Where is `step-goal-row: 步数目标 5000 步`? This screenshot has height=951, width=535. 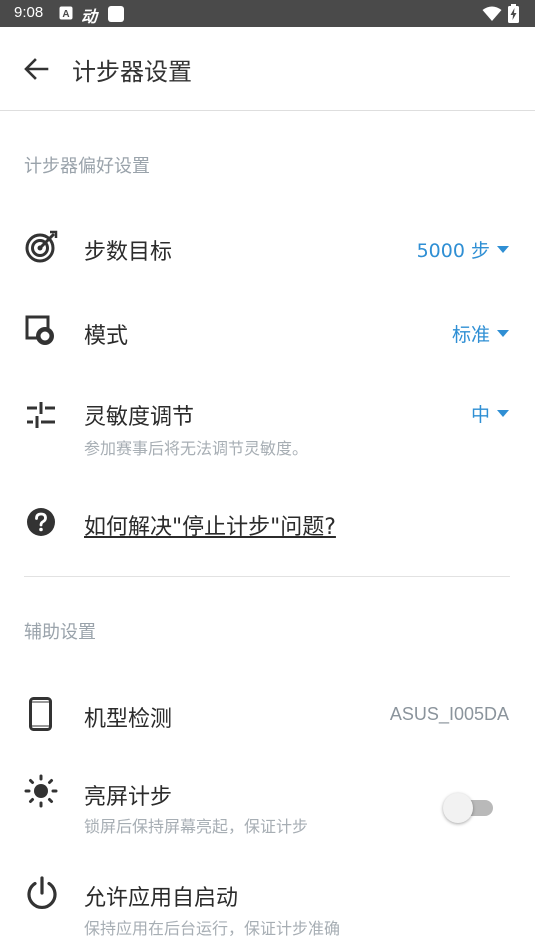
step-goal-row: 步数目标 5000 步 is located at coordinates (267, 248).